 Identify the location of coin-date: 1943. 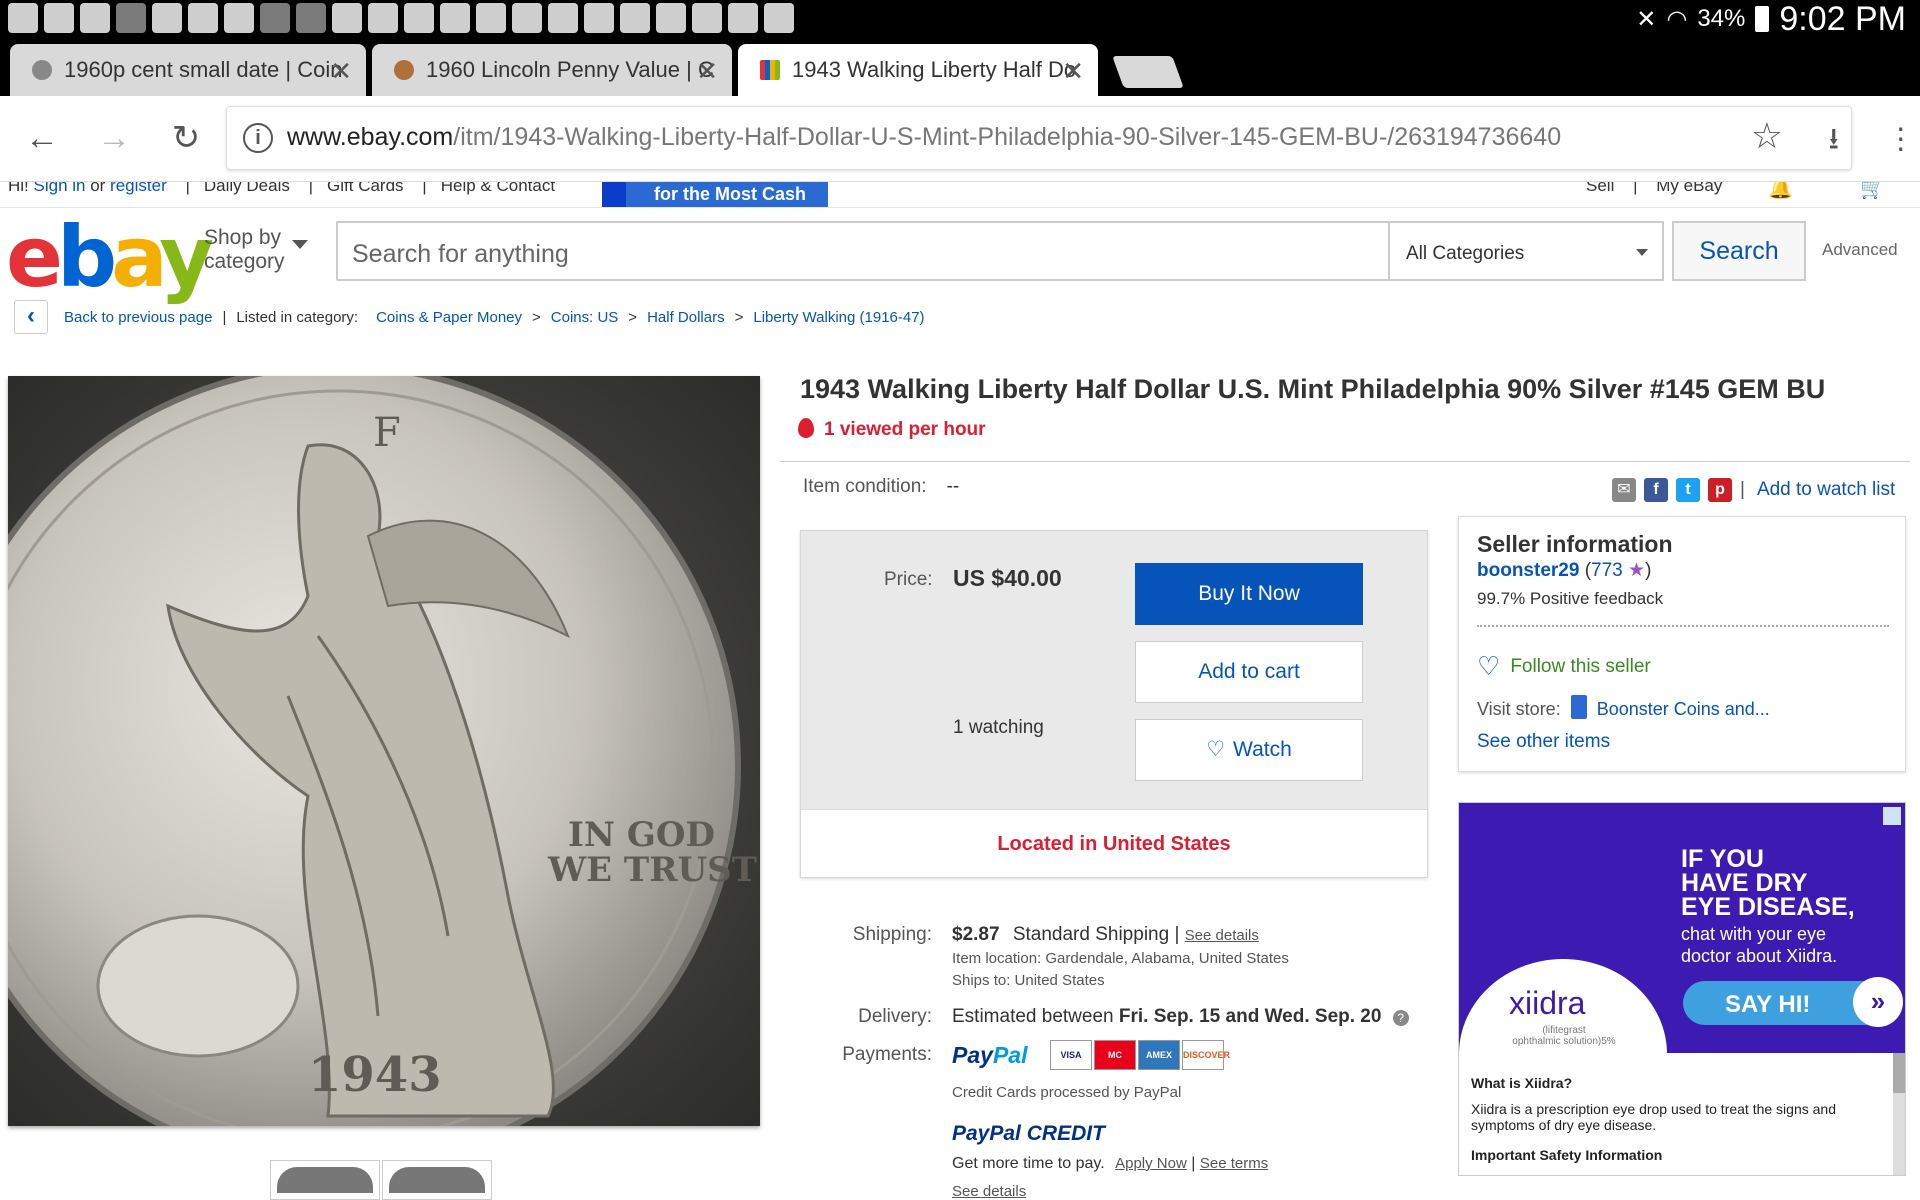
(375, 1075).